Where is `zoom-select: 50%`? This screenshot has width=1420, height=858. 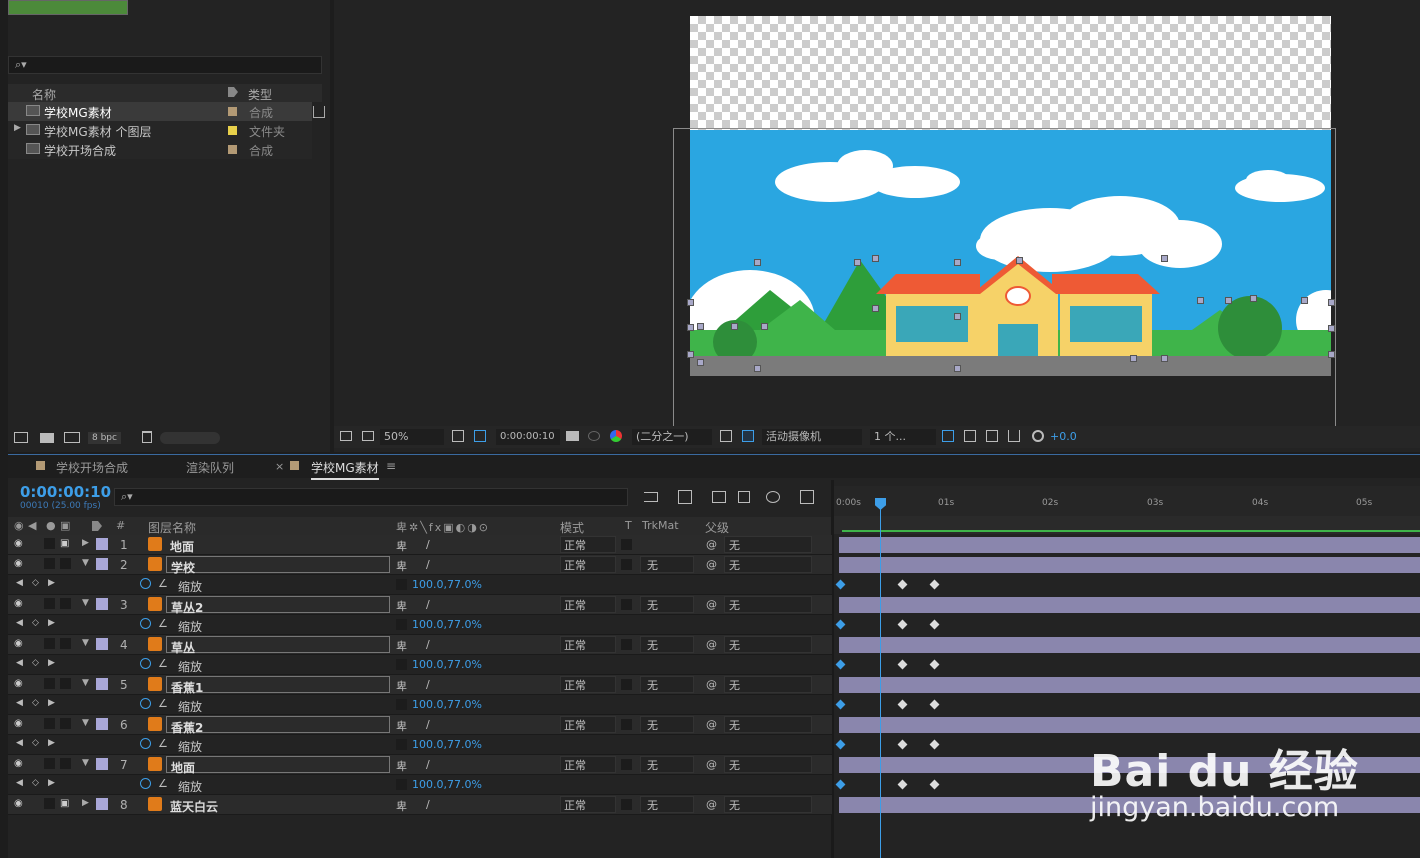
zoom-select: 50% is located at coordinates (412, 437).